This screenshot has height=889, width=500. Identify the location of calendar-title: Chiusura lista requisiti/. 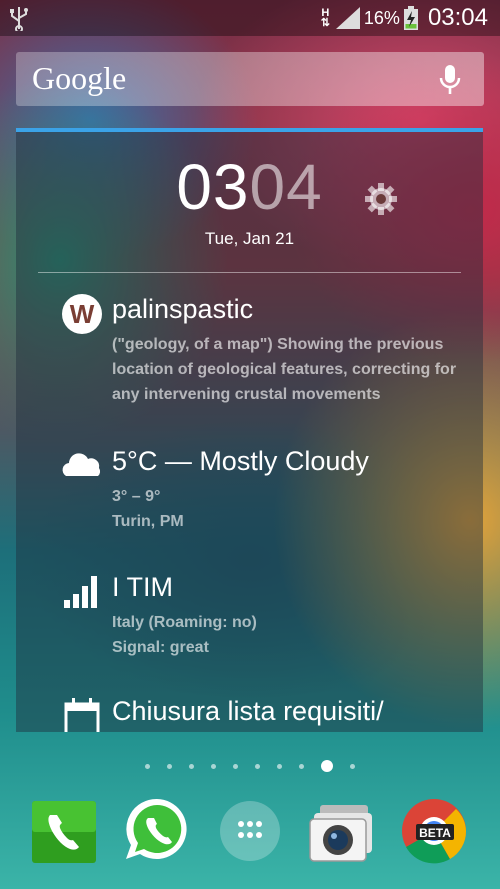
(248, 711).